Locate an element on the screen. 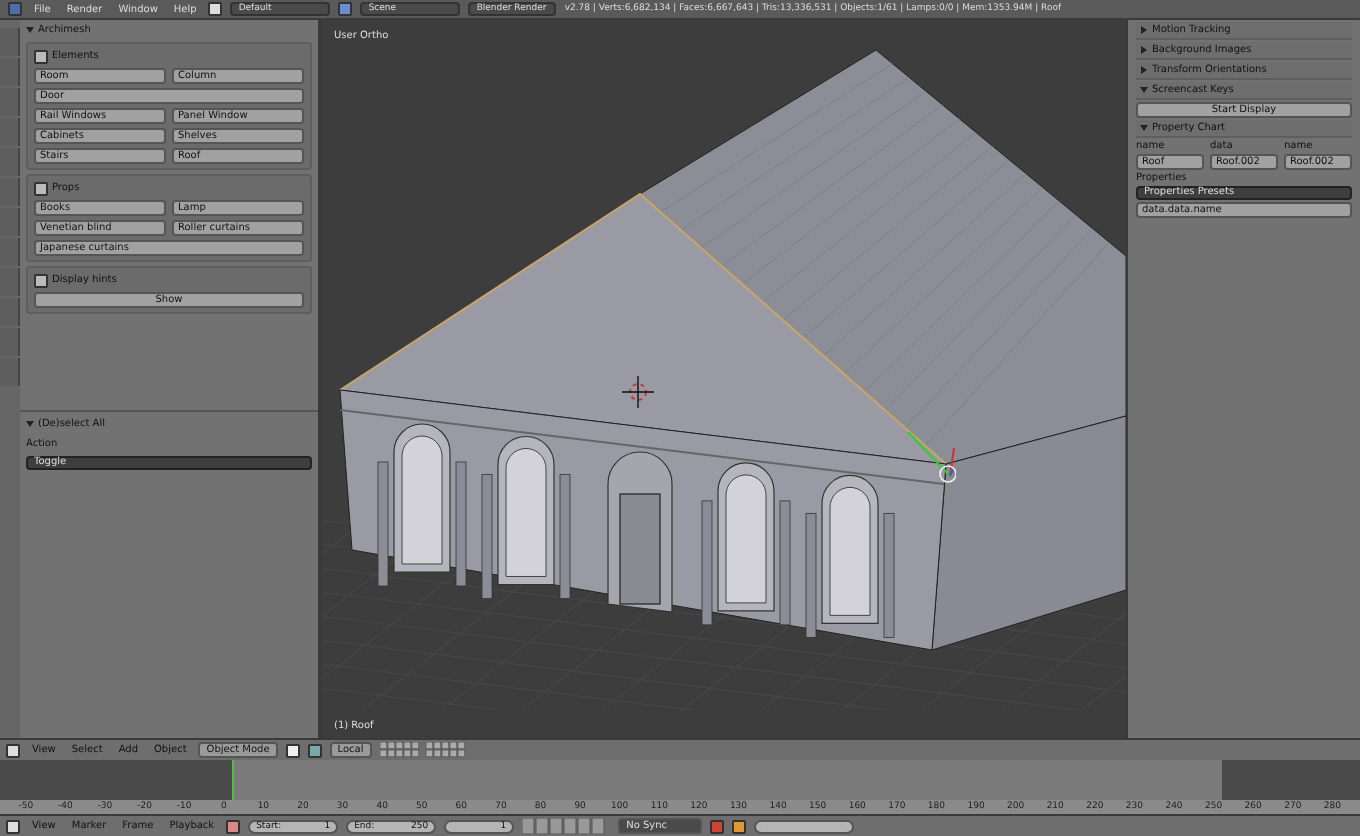 This screenshot has width=1360, height=836. playback-controls-icon is located at coordinates (566, 826).